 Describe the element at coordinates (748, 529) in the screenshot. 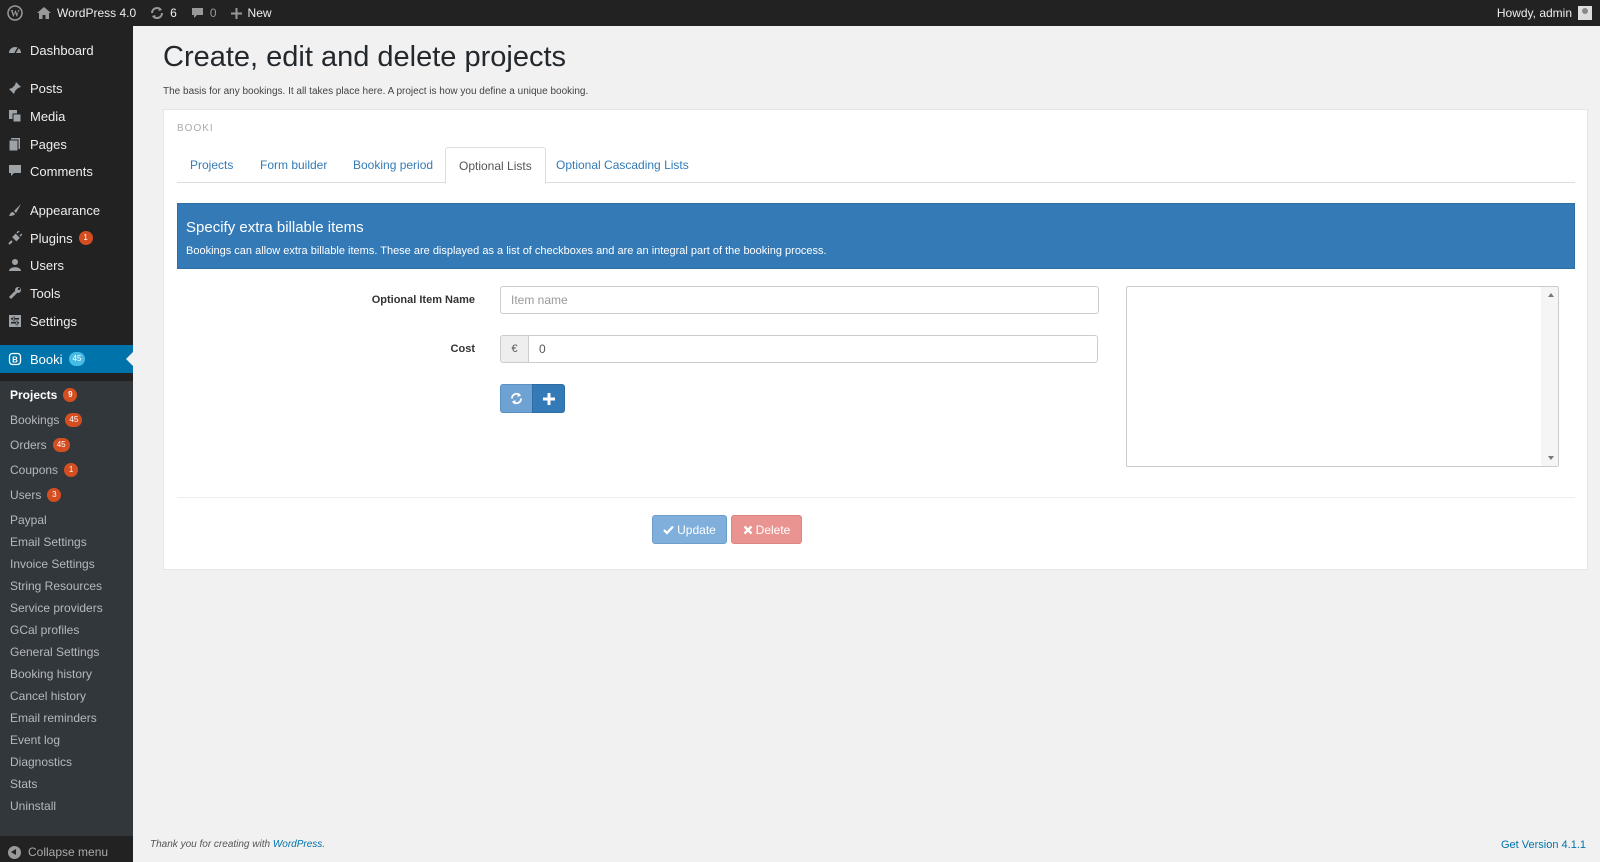

I see `close-icon` at that location.